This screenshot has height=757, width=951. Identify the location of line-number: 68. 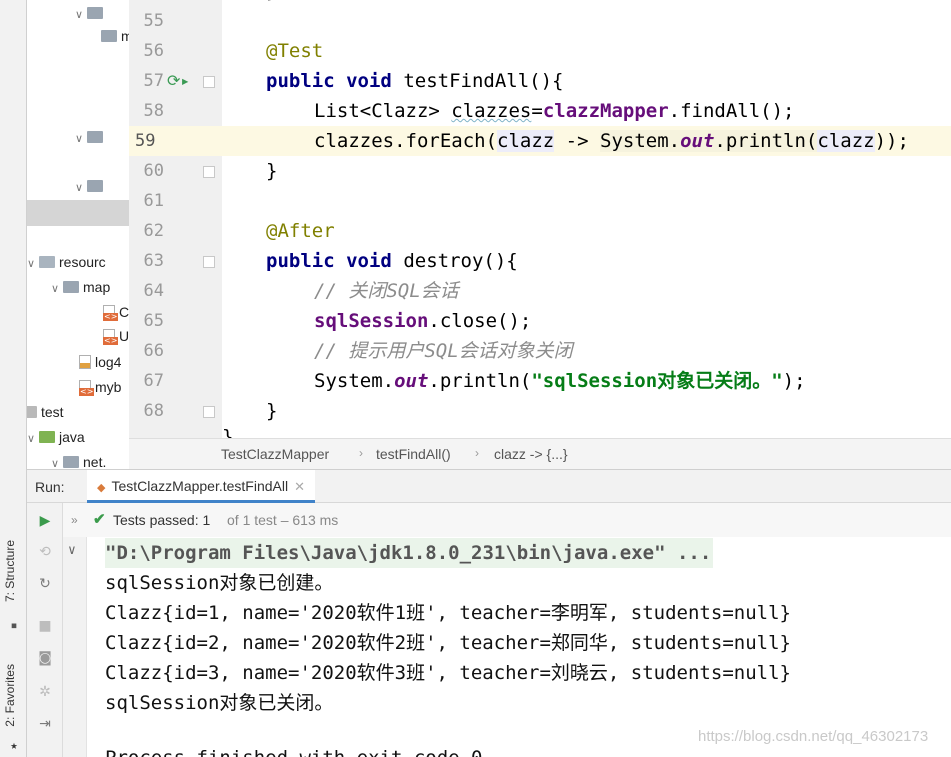
(153, 411).